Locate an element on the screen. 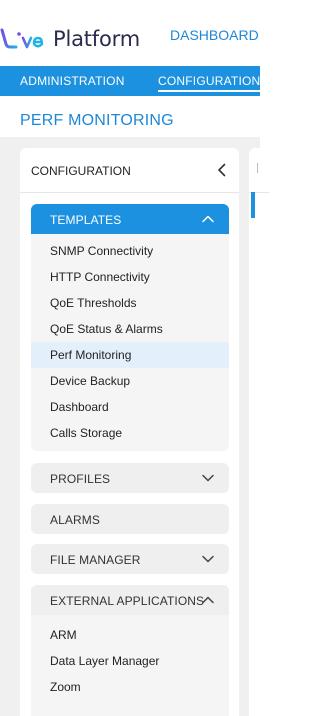  section-file-manager-header: FILE MANAGER is located at coordinates (130, 559).